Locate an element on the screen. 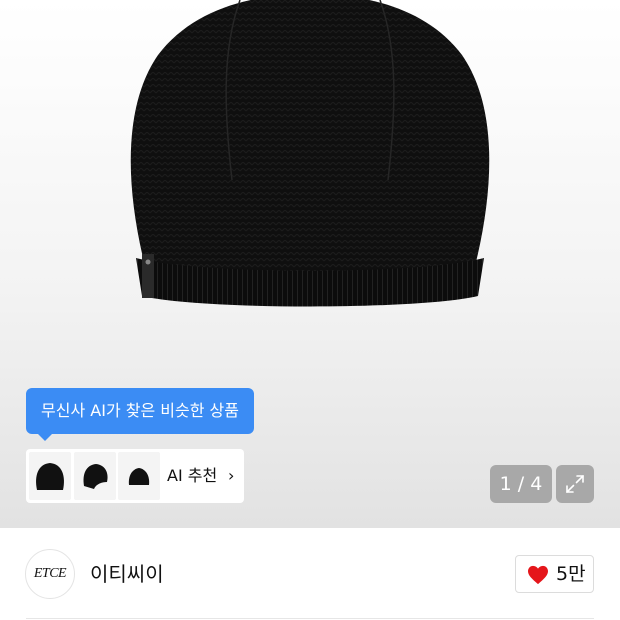 Image resolution: width=620 pixels, height=620 pixels. image-page-counter: 1 / 4 is located at coordinates (521, 484).